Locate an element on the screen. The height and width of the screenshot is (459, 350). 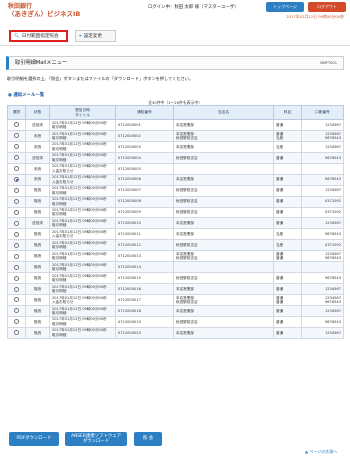
status-cell: 送信済 is located at coordinates (37, 125).